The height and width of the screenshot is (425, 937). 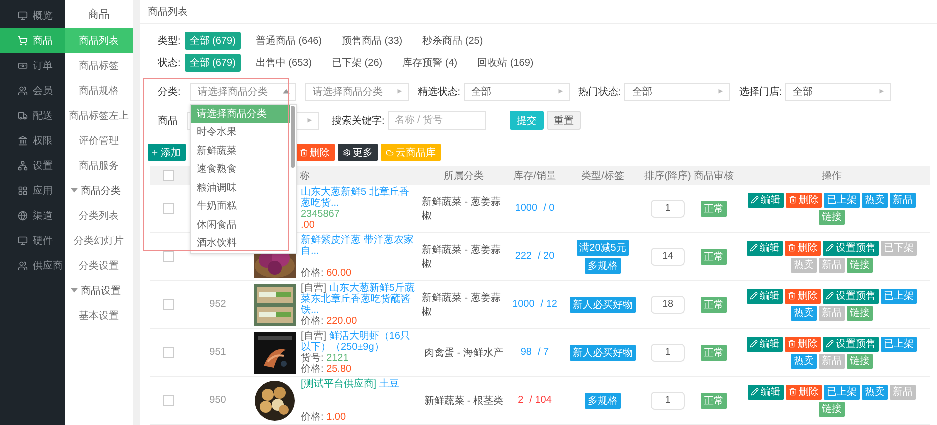 I want to click on search-field: 名称 / 货号, so click(x=437, y=120).